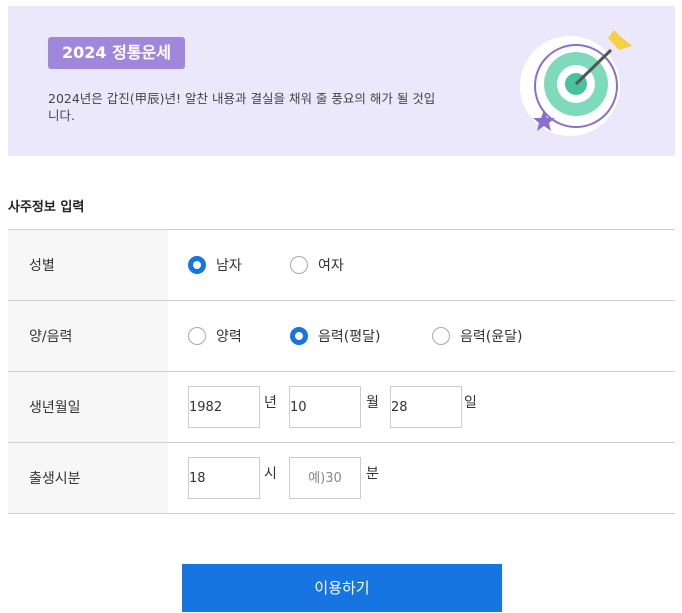 This screenshot has width=682, height=613. Describe the element at coordinates (349, 337) in the screenshot. I see `radio-lunar-normal-label: 음력(평달)` at that location.